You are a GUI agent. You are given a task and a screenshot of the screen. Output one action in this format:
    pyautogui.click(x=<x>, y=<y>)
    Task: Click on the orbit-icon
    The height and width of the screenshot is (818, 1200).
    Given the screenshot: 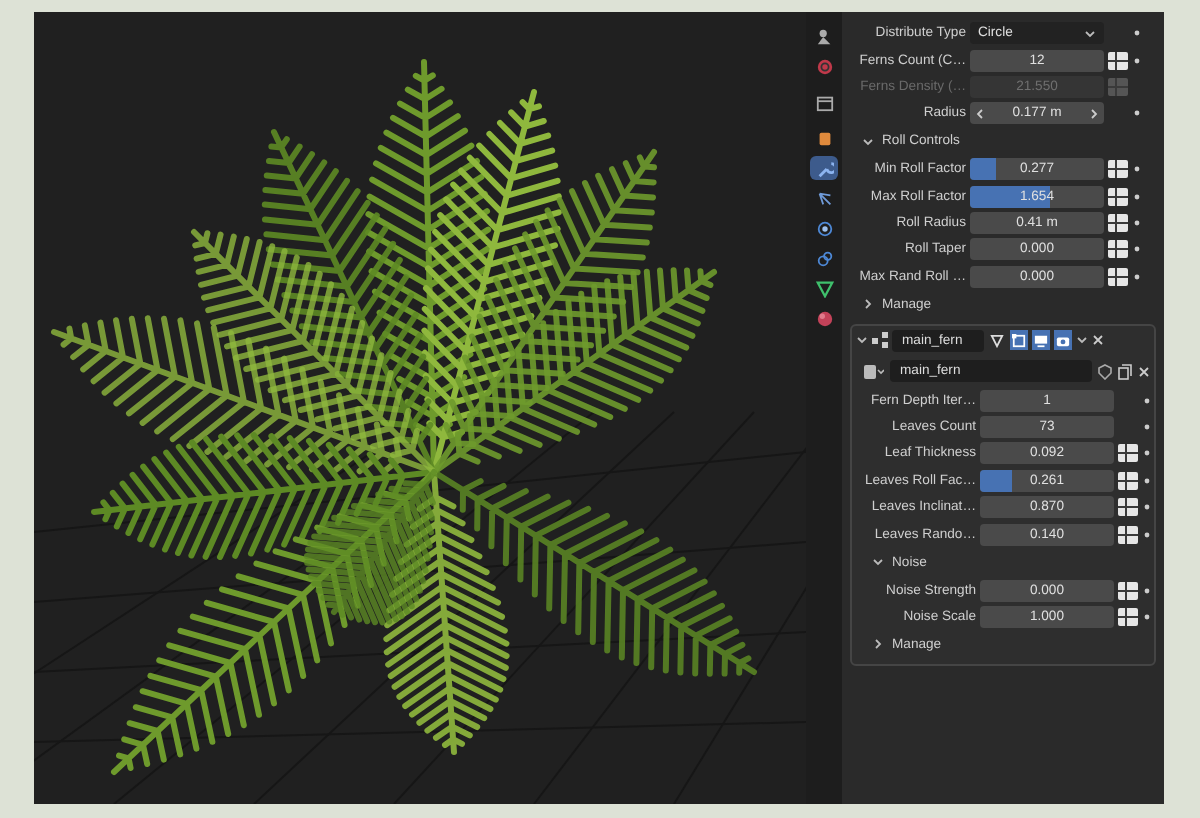 What is the action you would take?
    pyautogui.click(x=824, y=228)
    